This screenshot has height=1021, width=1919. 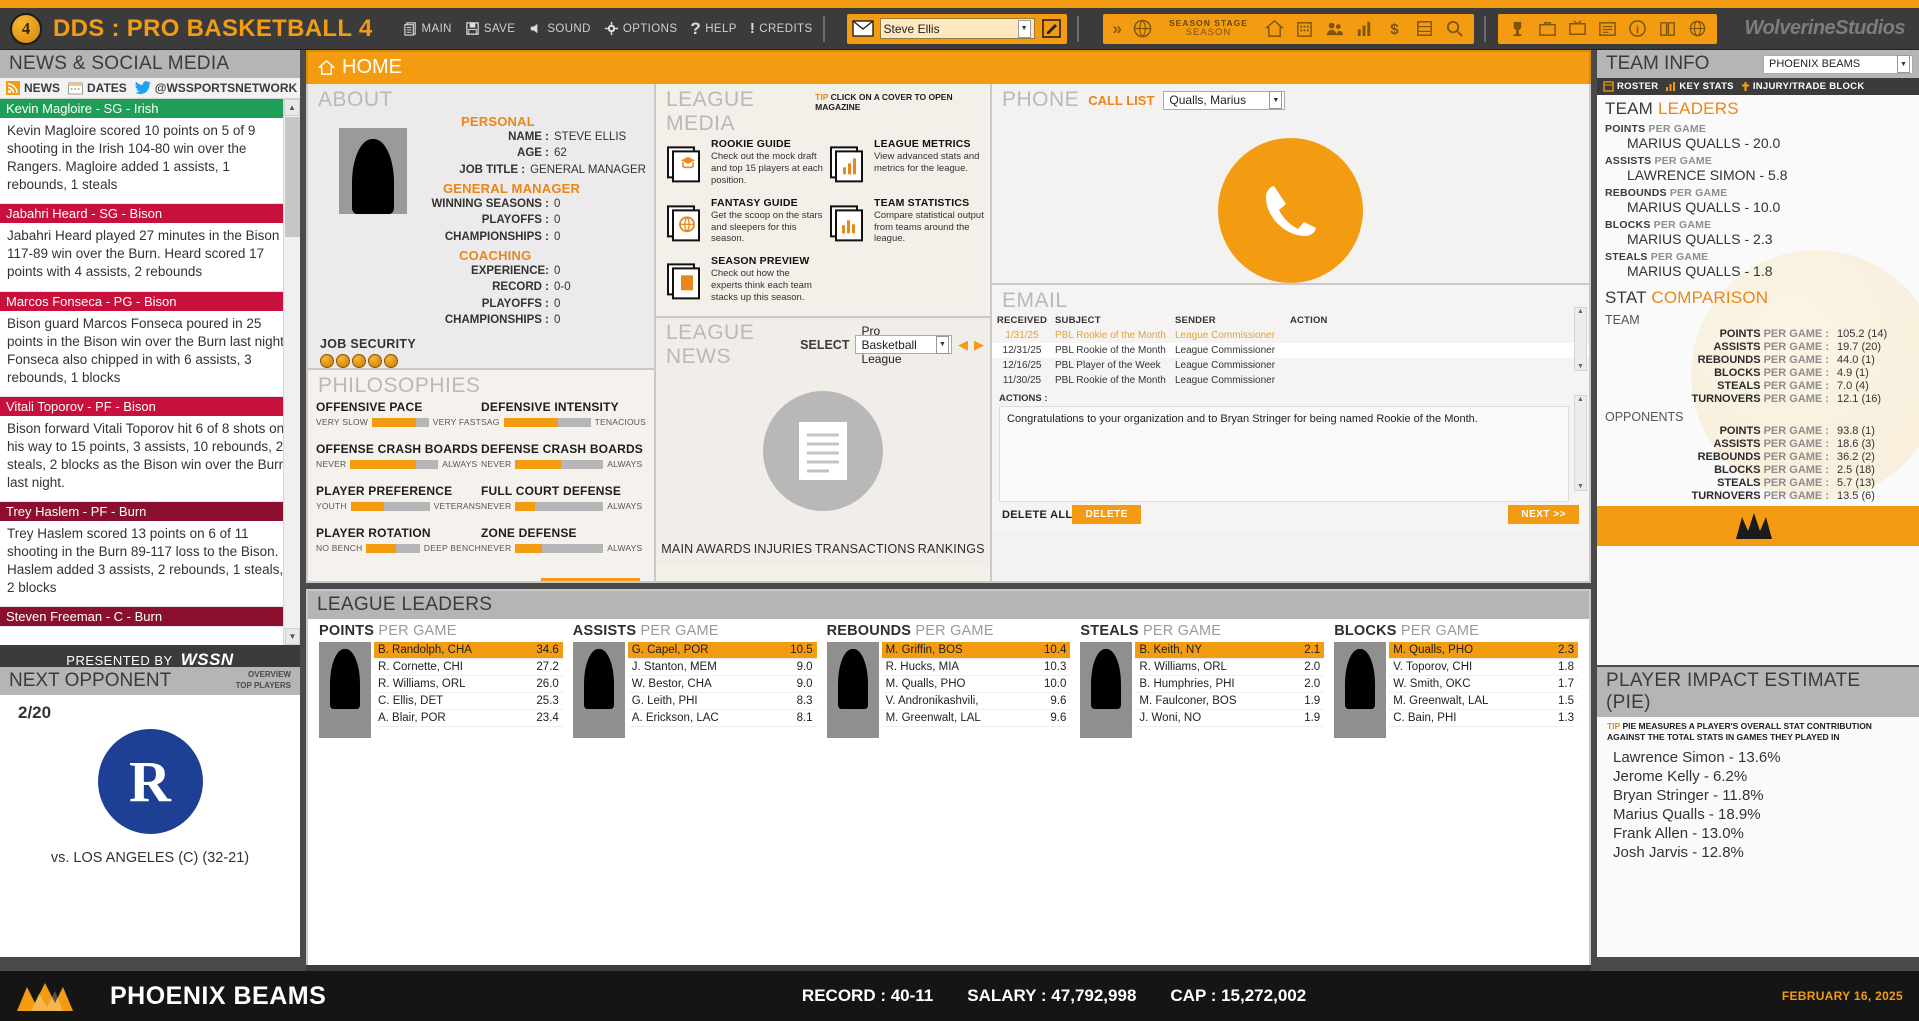 I want to click on pie-row: Jerome Kelly - 6.2%, so click(x=1758, y=776).